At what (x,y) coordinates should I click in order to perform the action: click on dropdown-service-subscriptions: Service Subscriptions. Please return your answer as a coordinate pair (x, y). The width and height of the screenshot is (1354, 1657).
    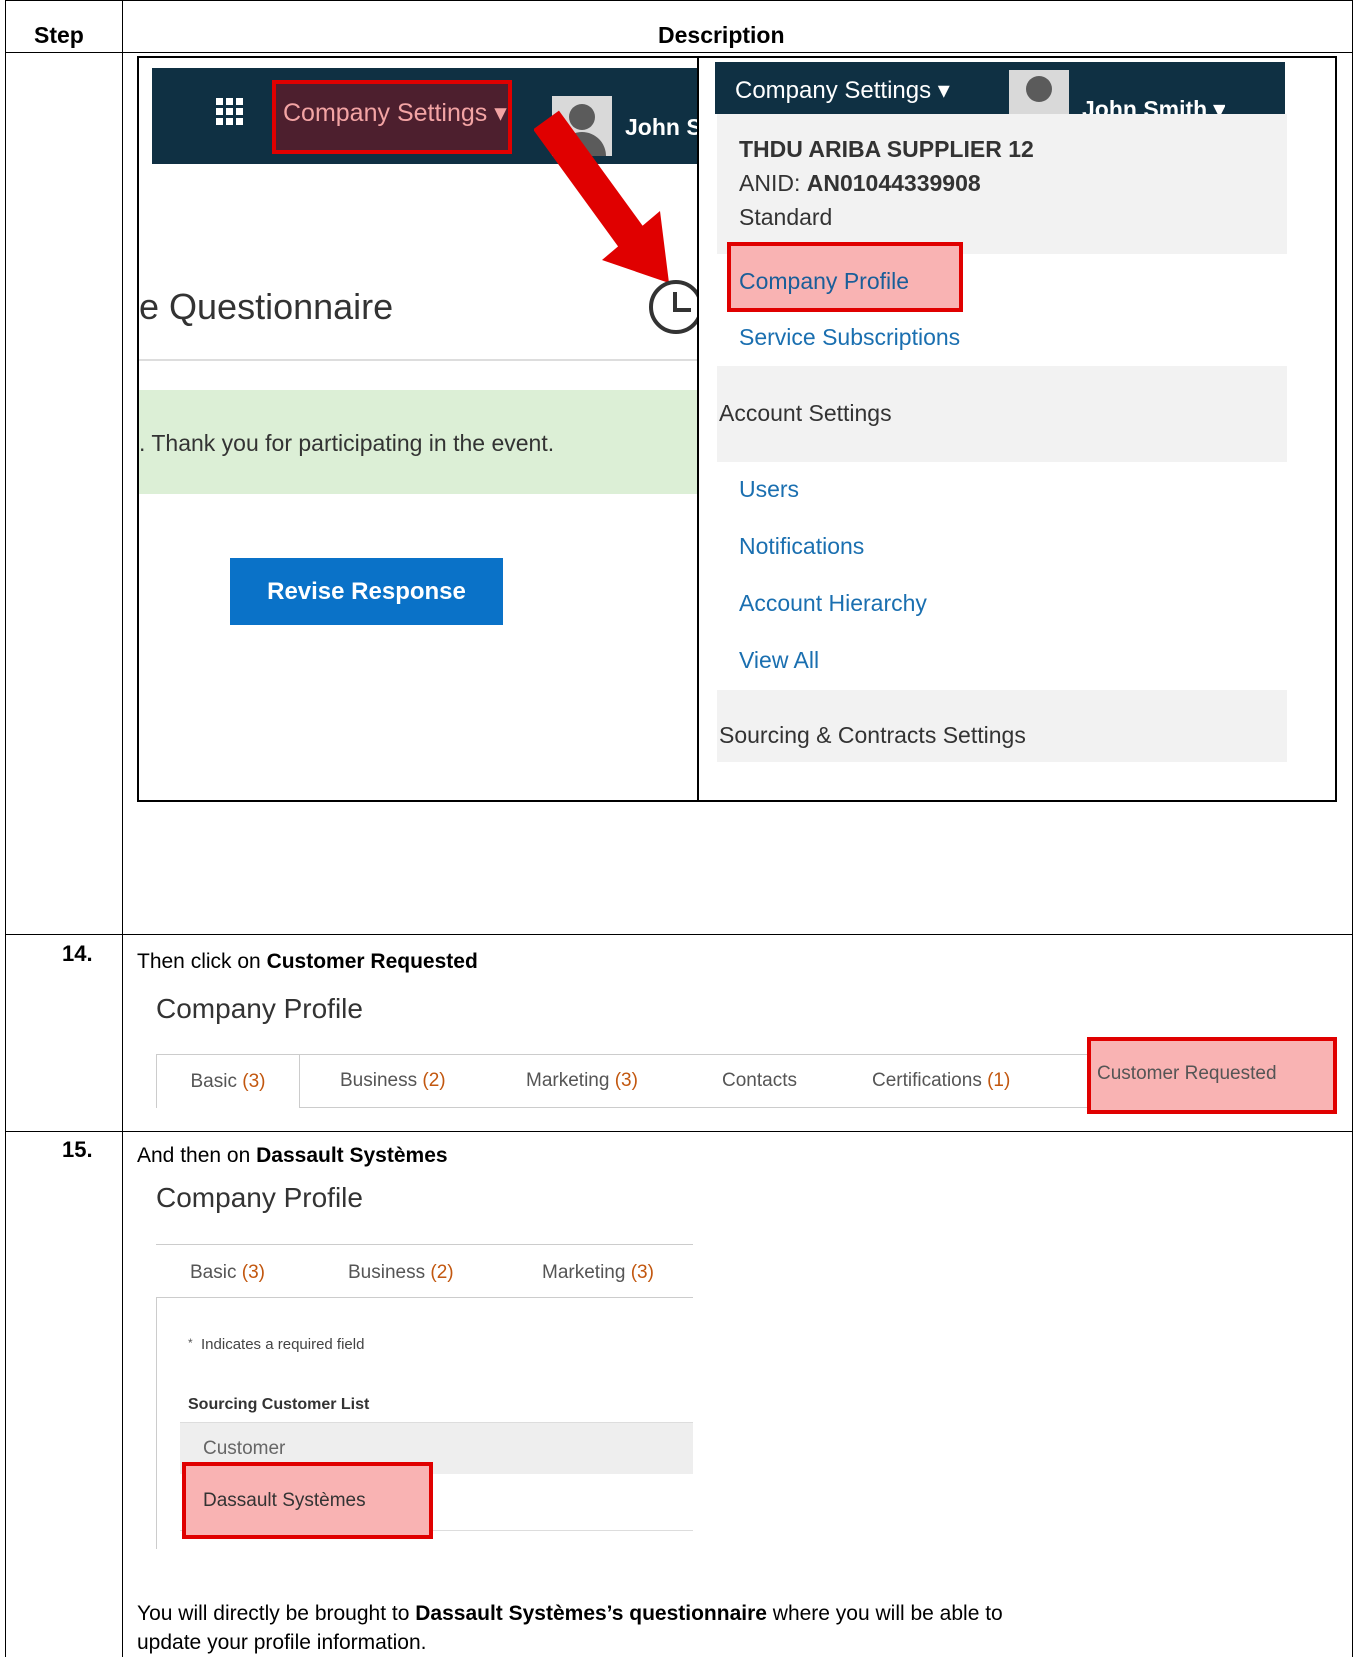
    Looking at the image, I should click on (849, 337).